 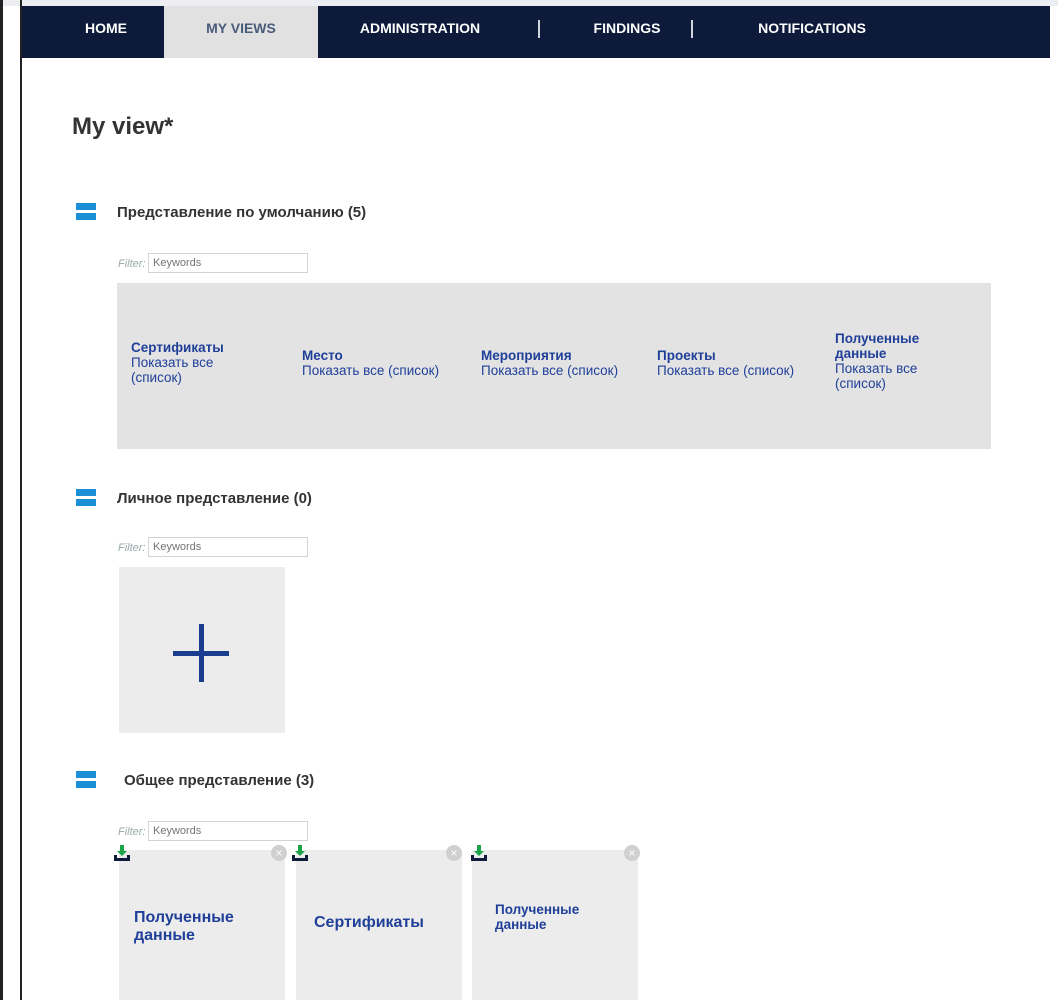 What do you see at coordinates (123, 126) in the screenshot?
I see `page-title: My view*` at bounding box center [123, 126].